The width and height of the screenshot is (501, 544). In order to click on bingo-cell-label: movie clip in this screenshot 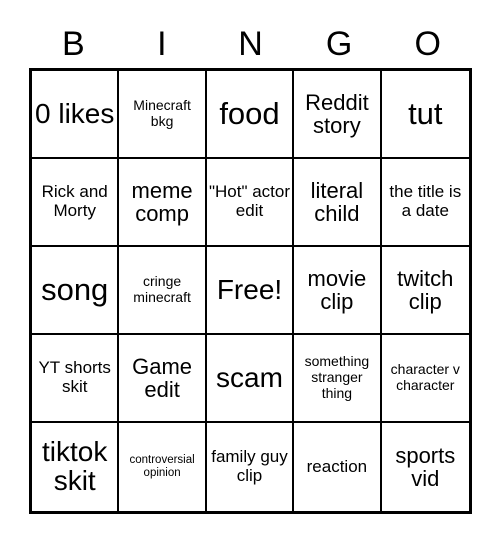, I will do `click(337, 289)`.